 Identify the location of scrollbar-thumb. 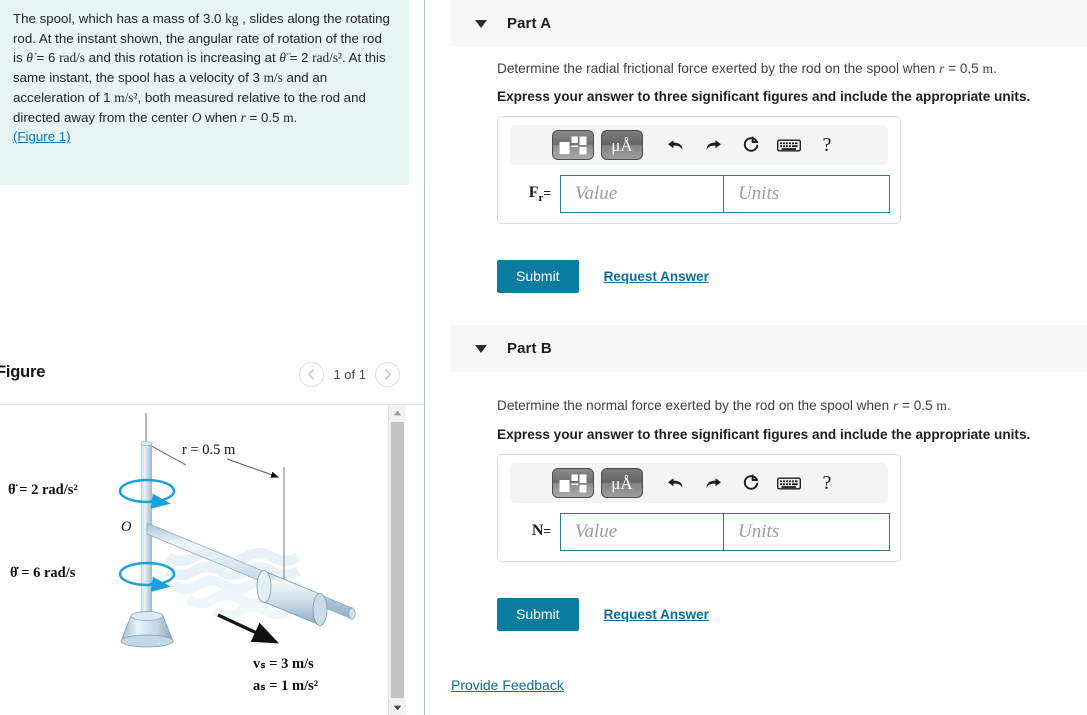
(397, 560).